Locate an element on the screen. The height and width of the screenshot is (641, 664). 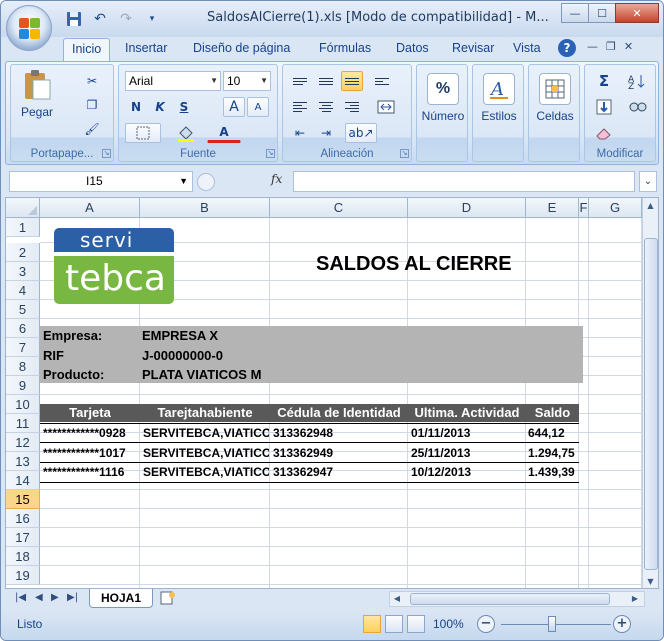
table-cell: 1.294,75 is located at coordinates (554, 453).